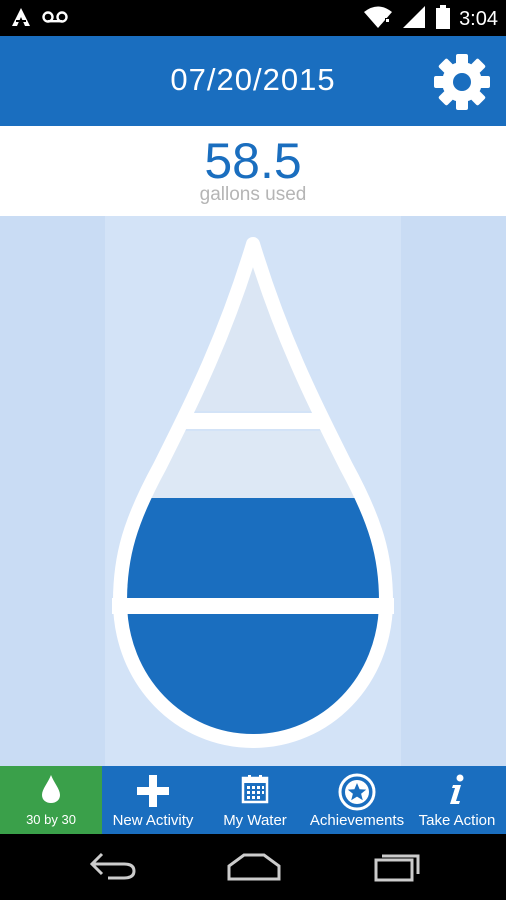 The height and width of the screenshot is (900, 506). I want to click on nav-label-achievements: Achievements, so click(357, 820).